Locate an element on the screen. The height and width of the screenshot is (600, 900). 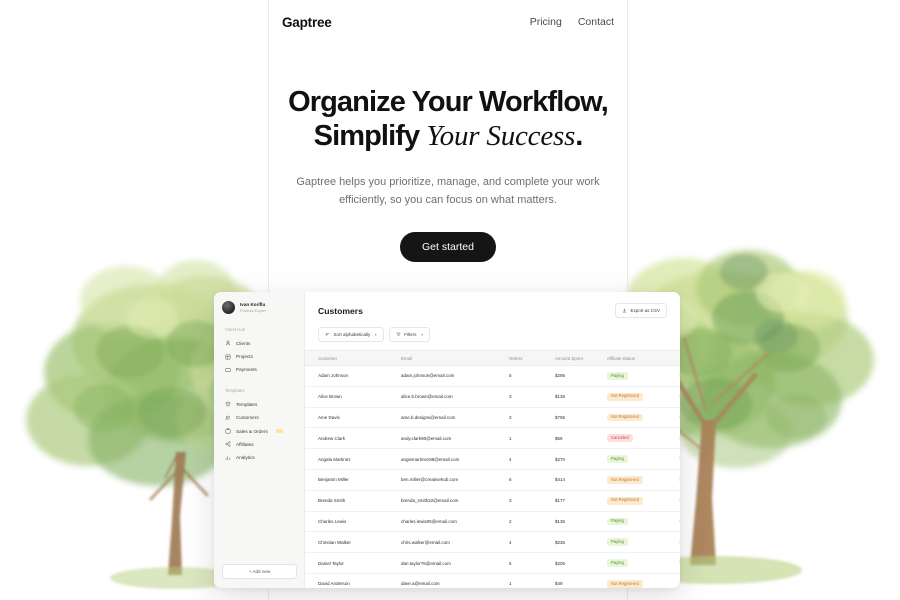
sidebar-item-label: Customers is located at coordinates (247, 418).